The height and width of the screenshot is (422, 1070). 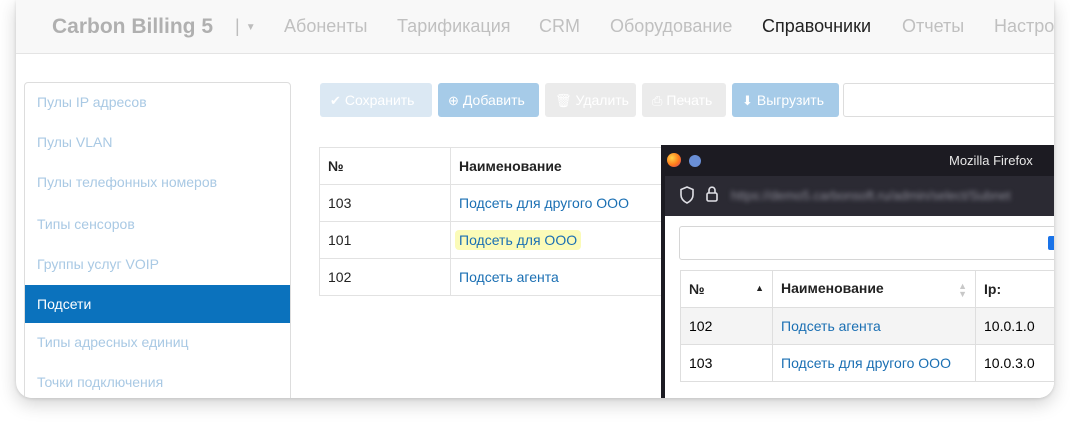 What do you see at coordinates (991, 160) in the screenshot?
I see `popup-window-title: Mozilla Firefox` at bounding box center [991, 160].